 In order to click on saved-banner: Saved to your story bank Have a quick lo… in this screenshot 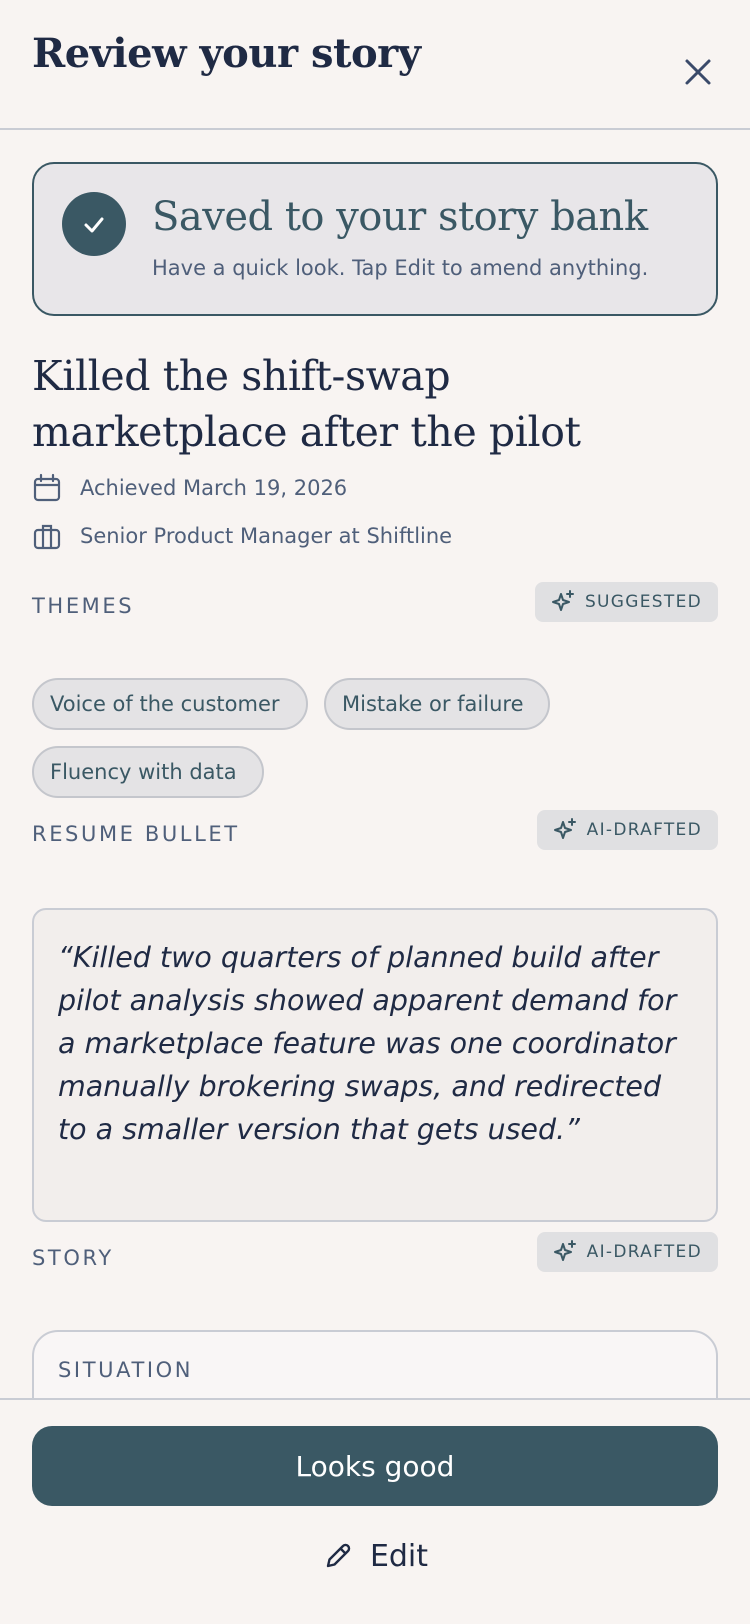, I will do `click(375, 239)`.